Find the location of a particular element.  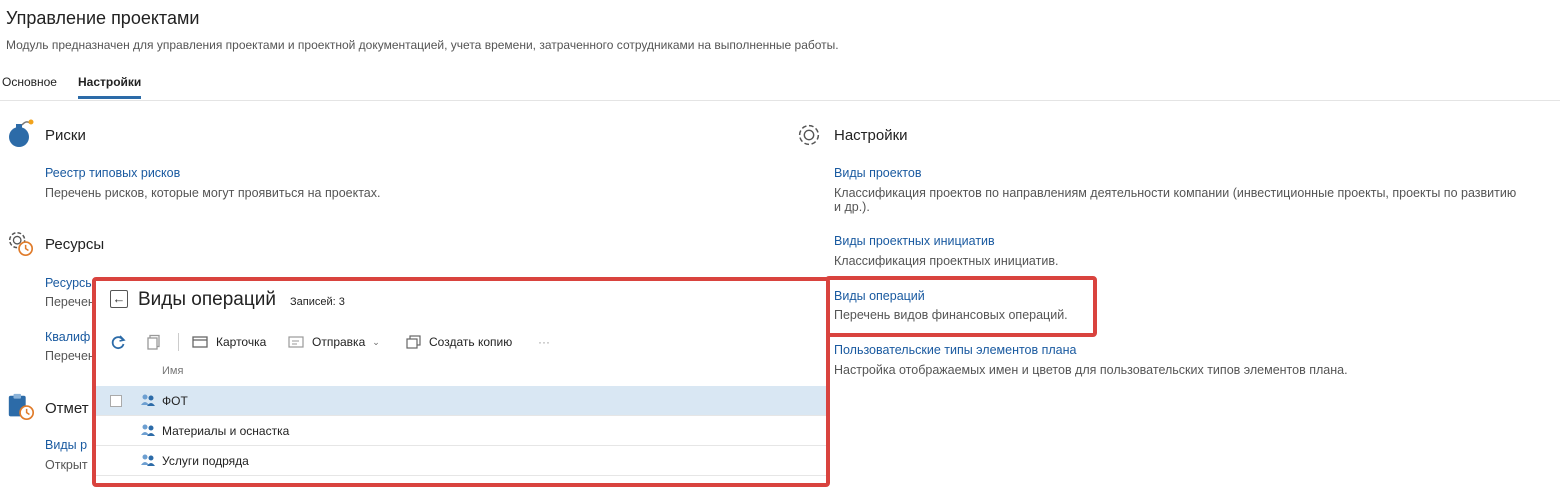

card-icon is located at coordinates (200, 342).